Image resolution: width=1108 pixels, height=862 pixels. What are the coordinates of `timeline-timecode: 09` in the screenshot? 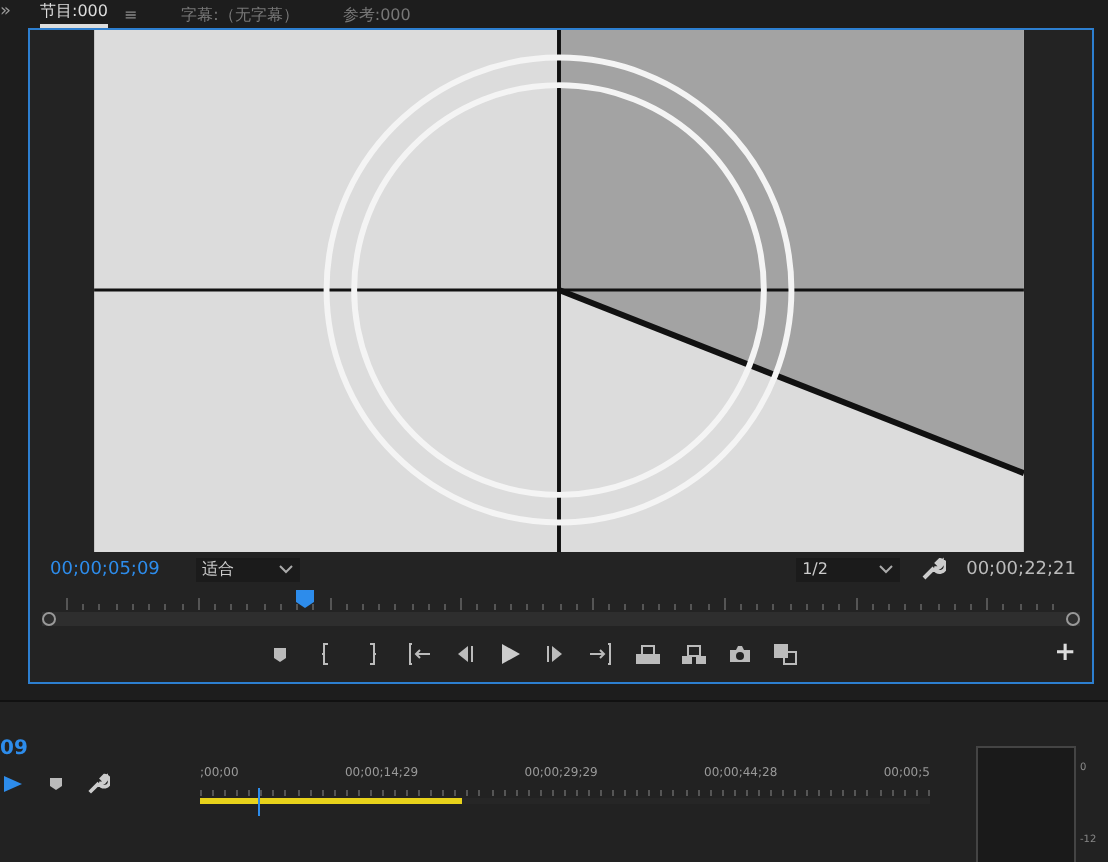 It's located at (100, 749).